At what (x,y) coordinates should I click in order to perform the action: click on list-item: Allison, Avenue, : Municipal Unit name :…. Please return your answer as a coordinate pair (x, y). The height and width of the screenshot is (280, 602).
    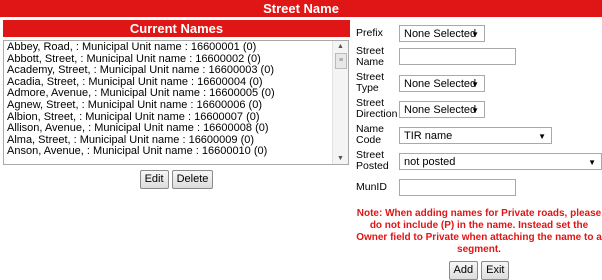
    Looking at the image, I should click on (169, 129).